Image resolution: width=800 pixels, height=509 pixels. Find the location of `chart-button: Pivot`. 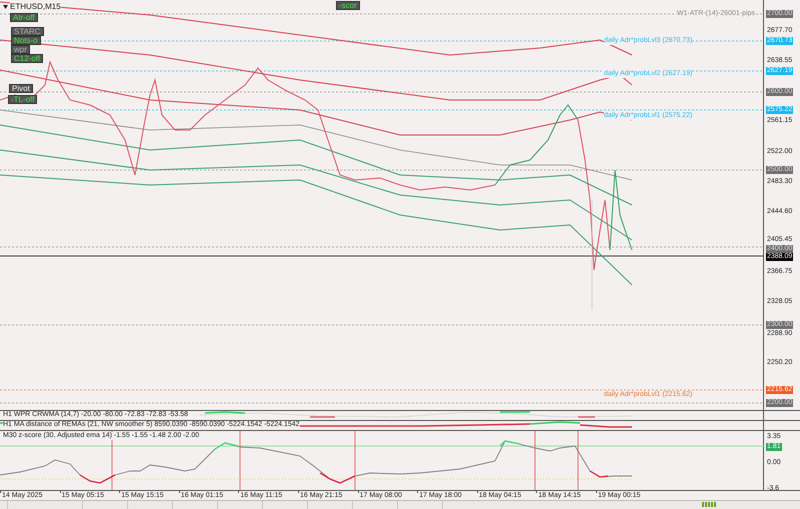

chart-button: Pivot is located at coordinates (21, 88).